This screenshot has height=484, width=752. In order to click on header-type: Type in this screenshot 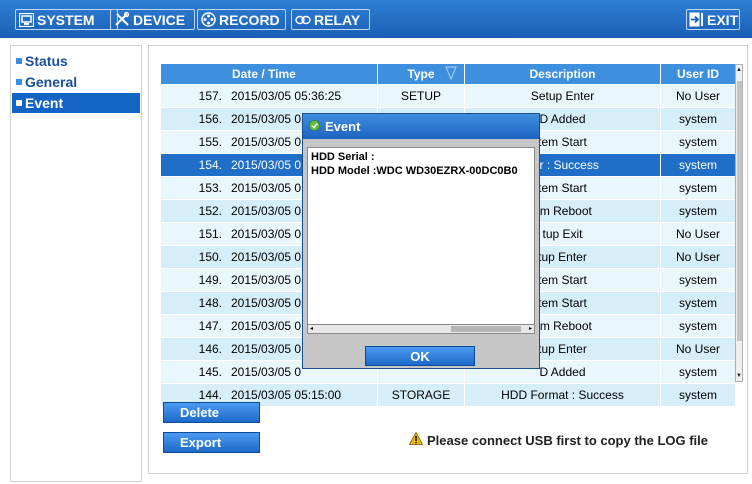, I will do `click(420, 74)`.